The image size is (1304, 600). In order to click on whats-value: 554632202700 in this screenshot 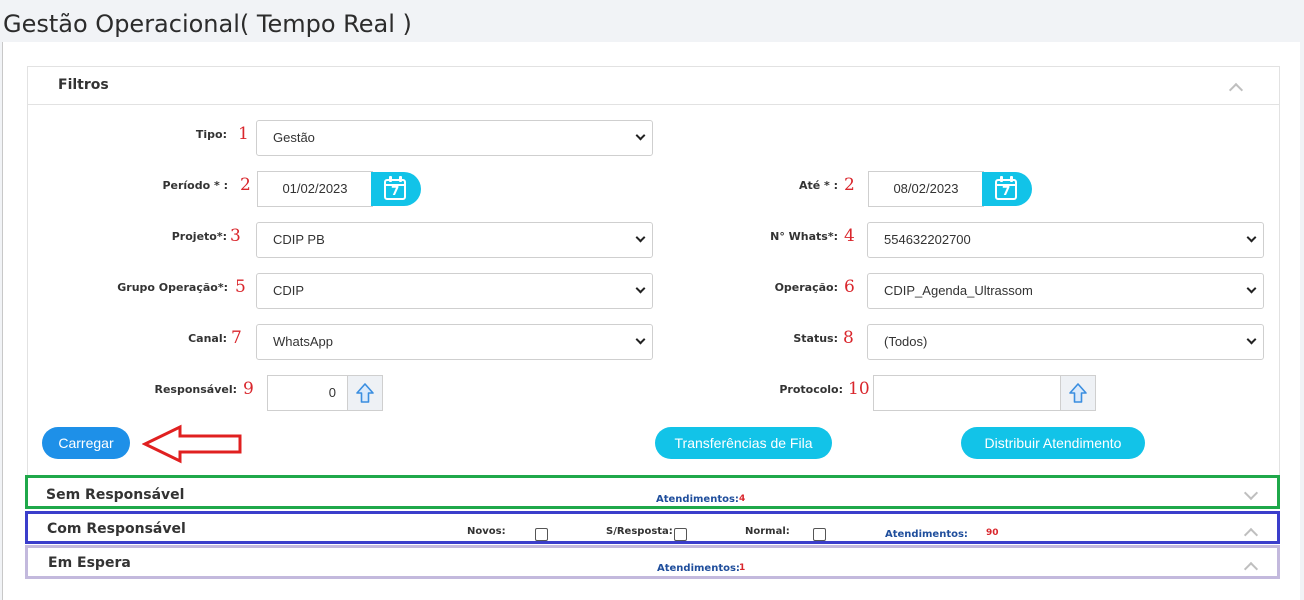, I will do `click(927, 239)`.